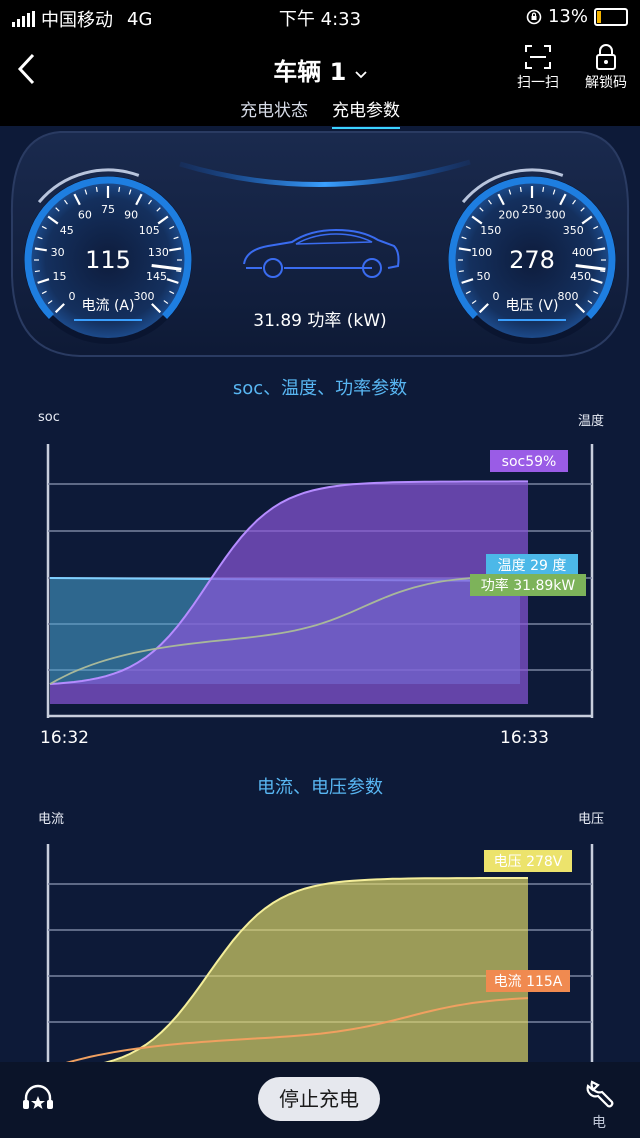 Image resolution: width=640 pixels, height=1138 pixels. I want to click on scan-icon, so click(538, 57).